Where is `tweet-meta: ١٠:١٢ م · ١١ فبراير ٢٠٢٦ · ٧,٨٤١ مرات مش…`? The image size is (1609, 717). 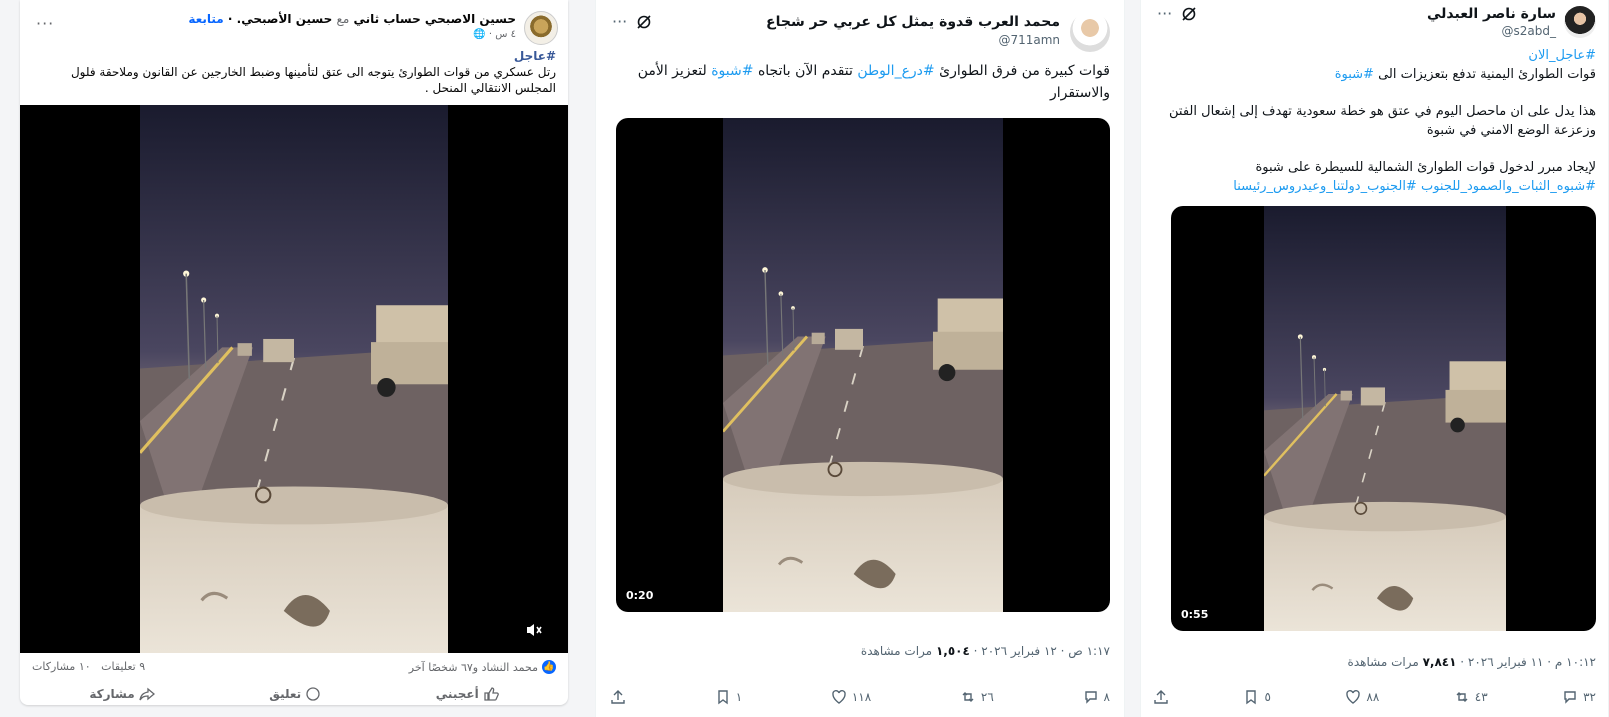
tweet-meta: ١٠:١٢ م · ١١ فبراير ٢٠٢٦ · ٧,٨٤١ مرات مش… is located at coordinates (1472, 662).